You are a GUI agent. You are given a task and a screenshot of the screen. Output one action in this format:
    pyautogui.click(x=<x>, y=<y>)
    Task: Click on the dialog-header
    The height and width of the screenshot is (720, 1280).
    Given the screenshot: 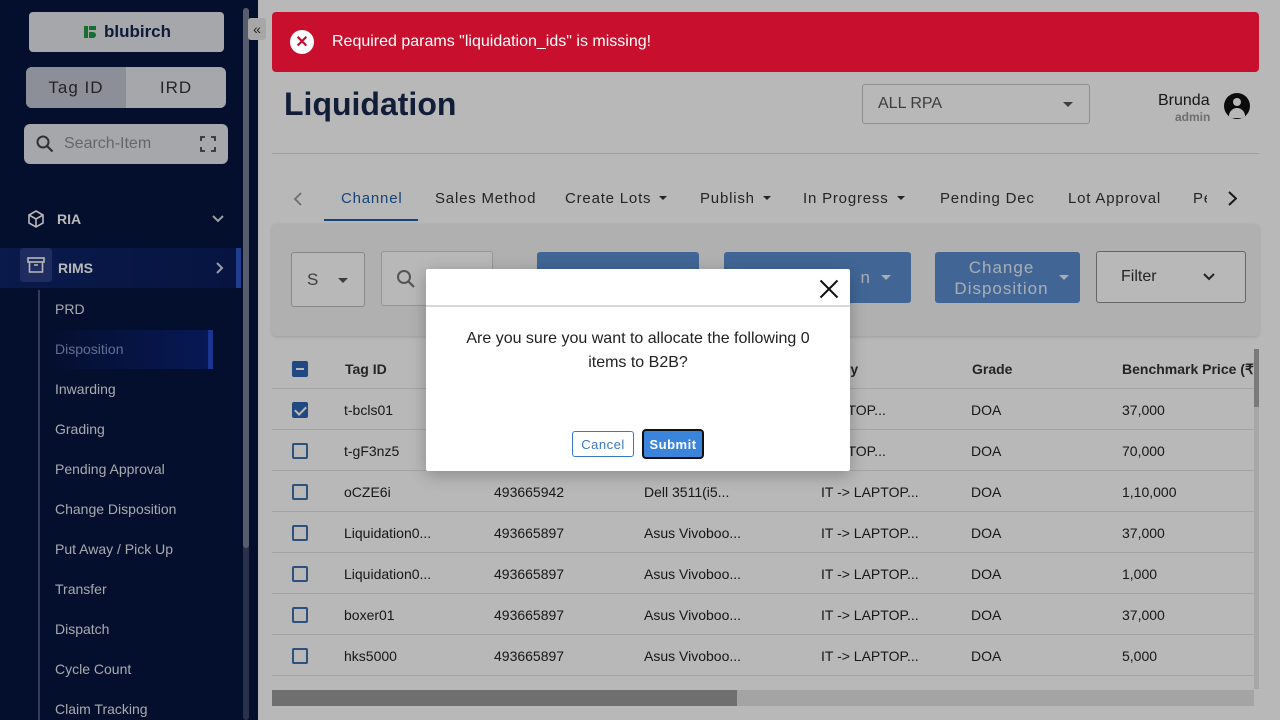 What is the action you would take?
    pyautogui.click(x=638, y=288)
    